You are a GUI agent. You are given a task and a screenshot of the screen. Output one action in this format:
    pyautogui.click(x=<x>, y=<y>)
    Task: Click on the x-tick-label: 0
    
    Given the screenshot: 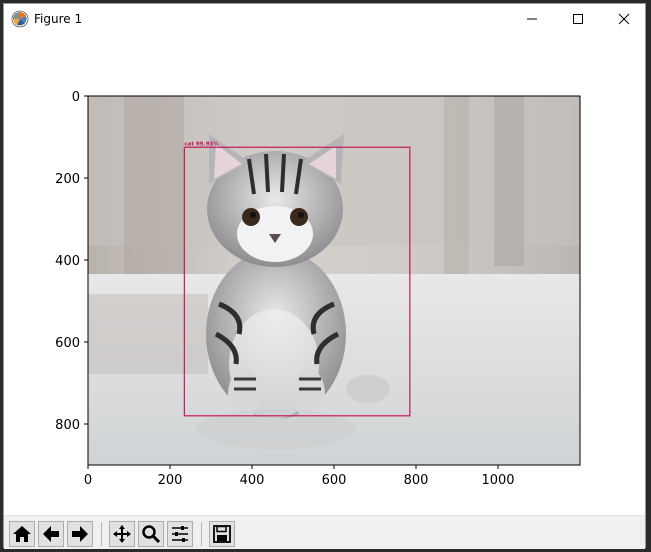 What is the action you would take?
    pyautogui.click(x=88, y=480)
    